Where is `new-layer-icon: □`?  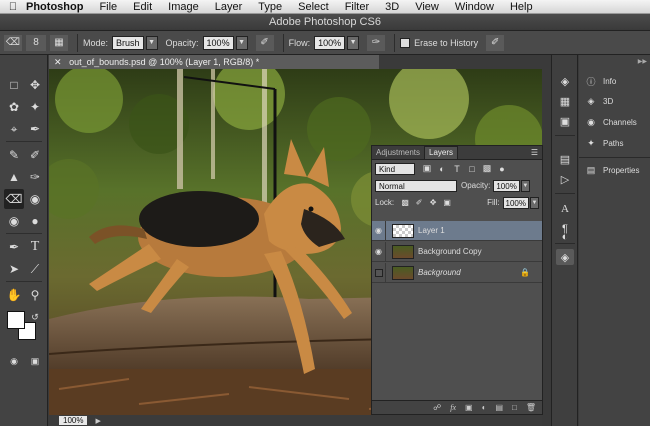
new-layer-icon: □ is located at coordinates (514, 407).